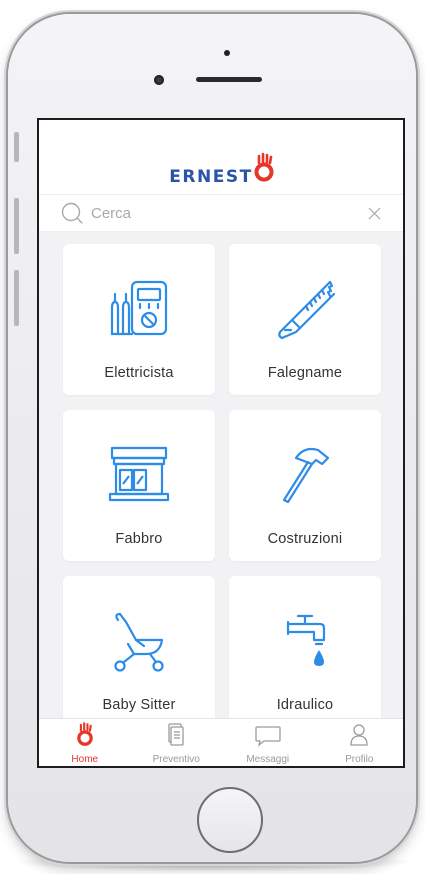 This screenshot has height=874, width=425. I want to click on logo-text: ERNEST, so click(211, 176).